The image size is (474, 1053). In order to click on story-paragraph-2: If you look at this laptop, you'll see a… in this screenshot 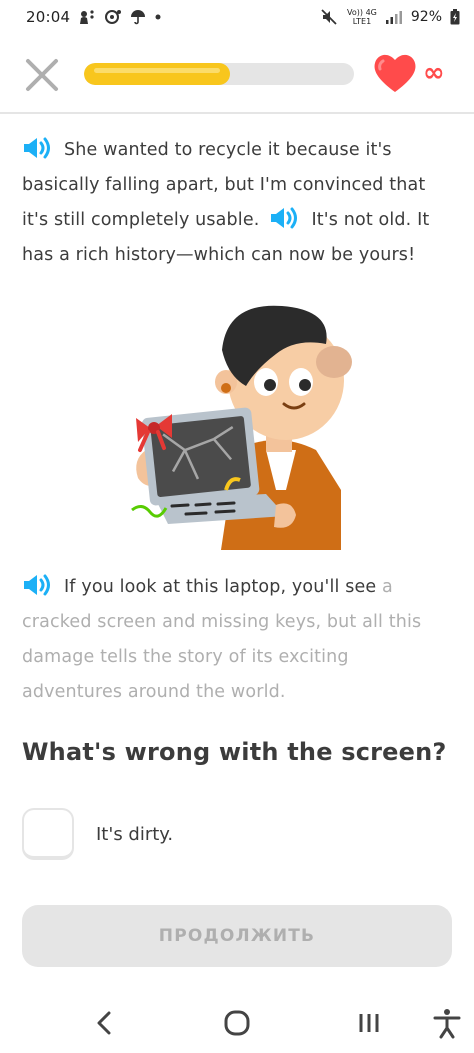, I will do `click(237, 640)`.